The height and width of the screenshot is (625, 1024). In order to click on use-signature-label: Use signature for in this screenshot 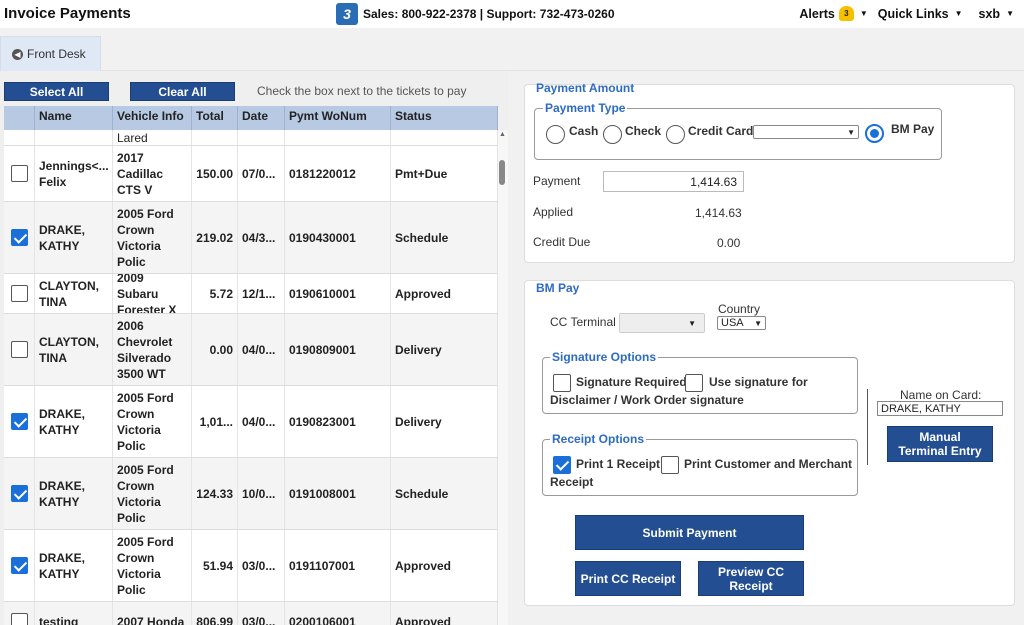, I will do `click(758, 382)`.